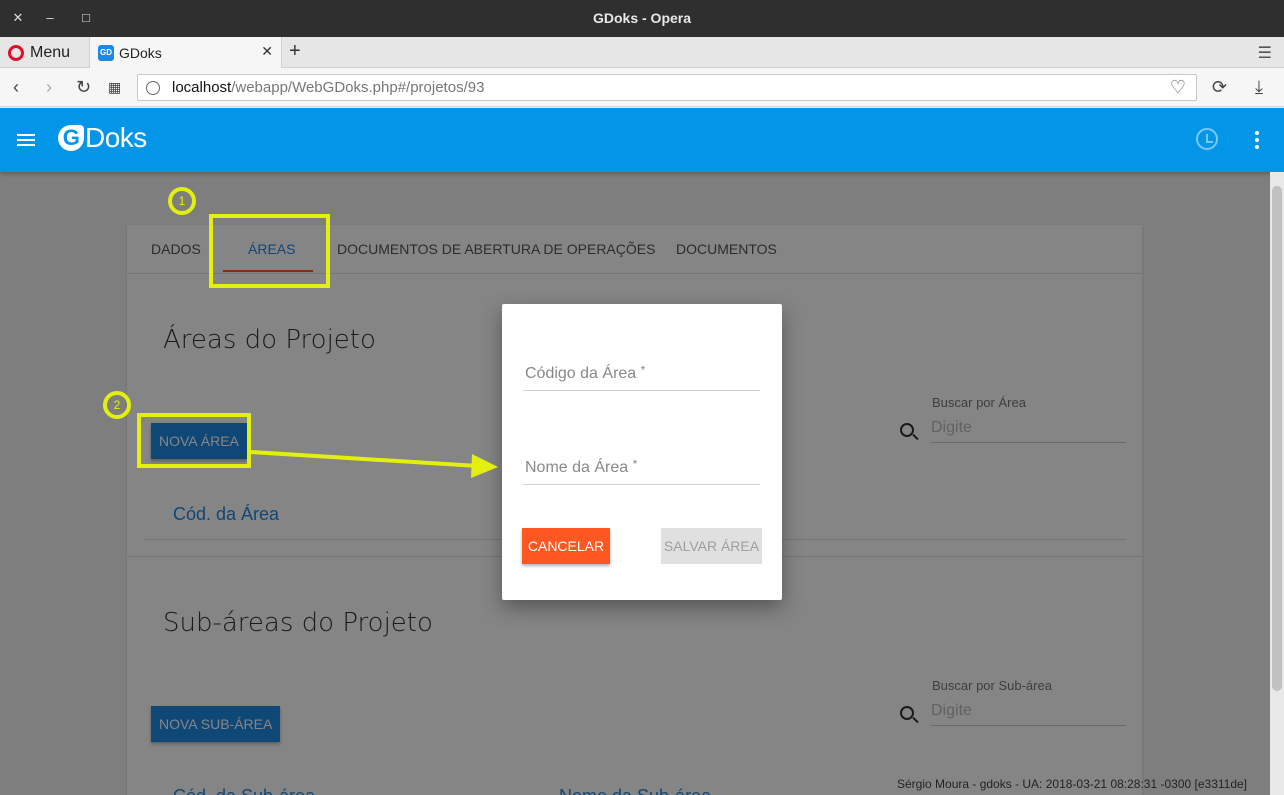  I want to click on download-icon: ⤓, so click(1259, 87).